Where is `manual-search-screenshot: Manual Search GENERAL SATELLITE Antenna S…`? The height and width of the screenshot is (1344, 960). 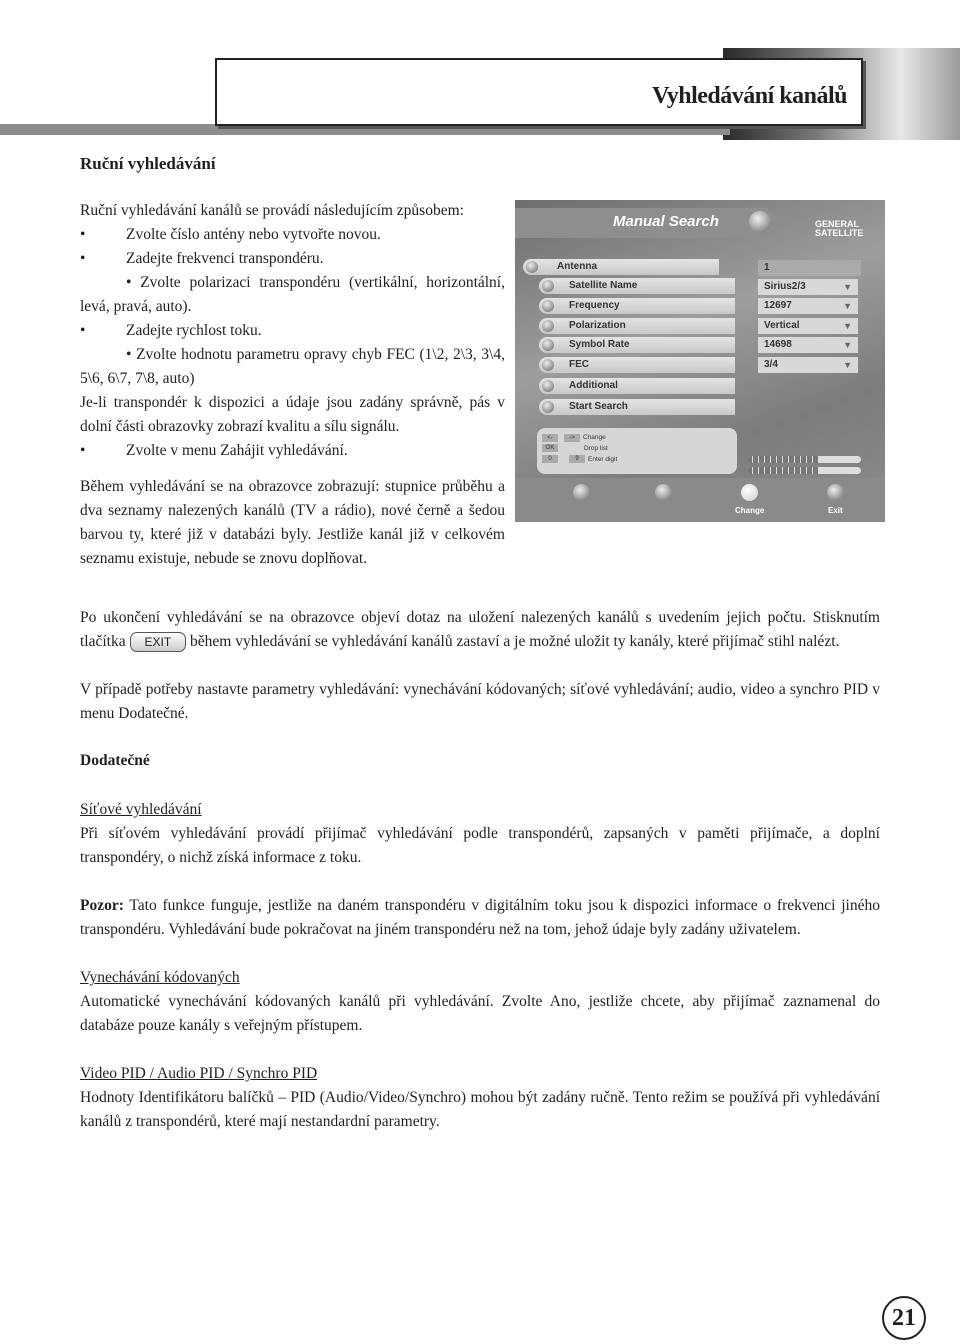 manual-search-screenshot: Manual Search GENERAL SATELLITE Antenna S… is located at coordinates (700, 361).